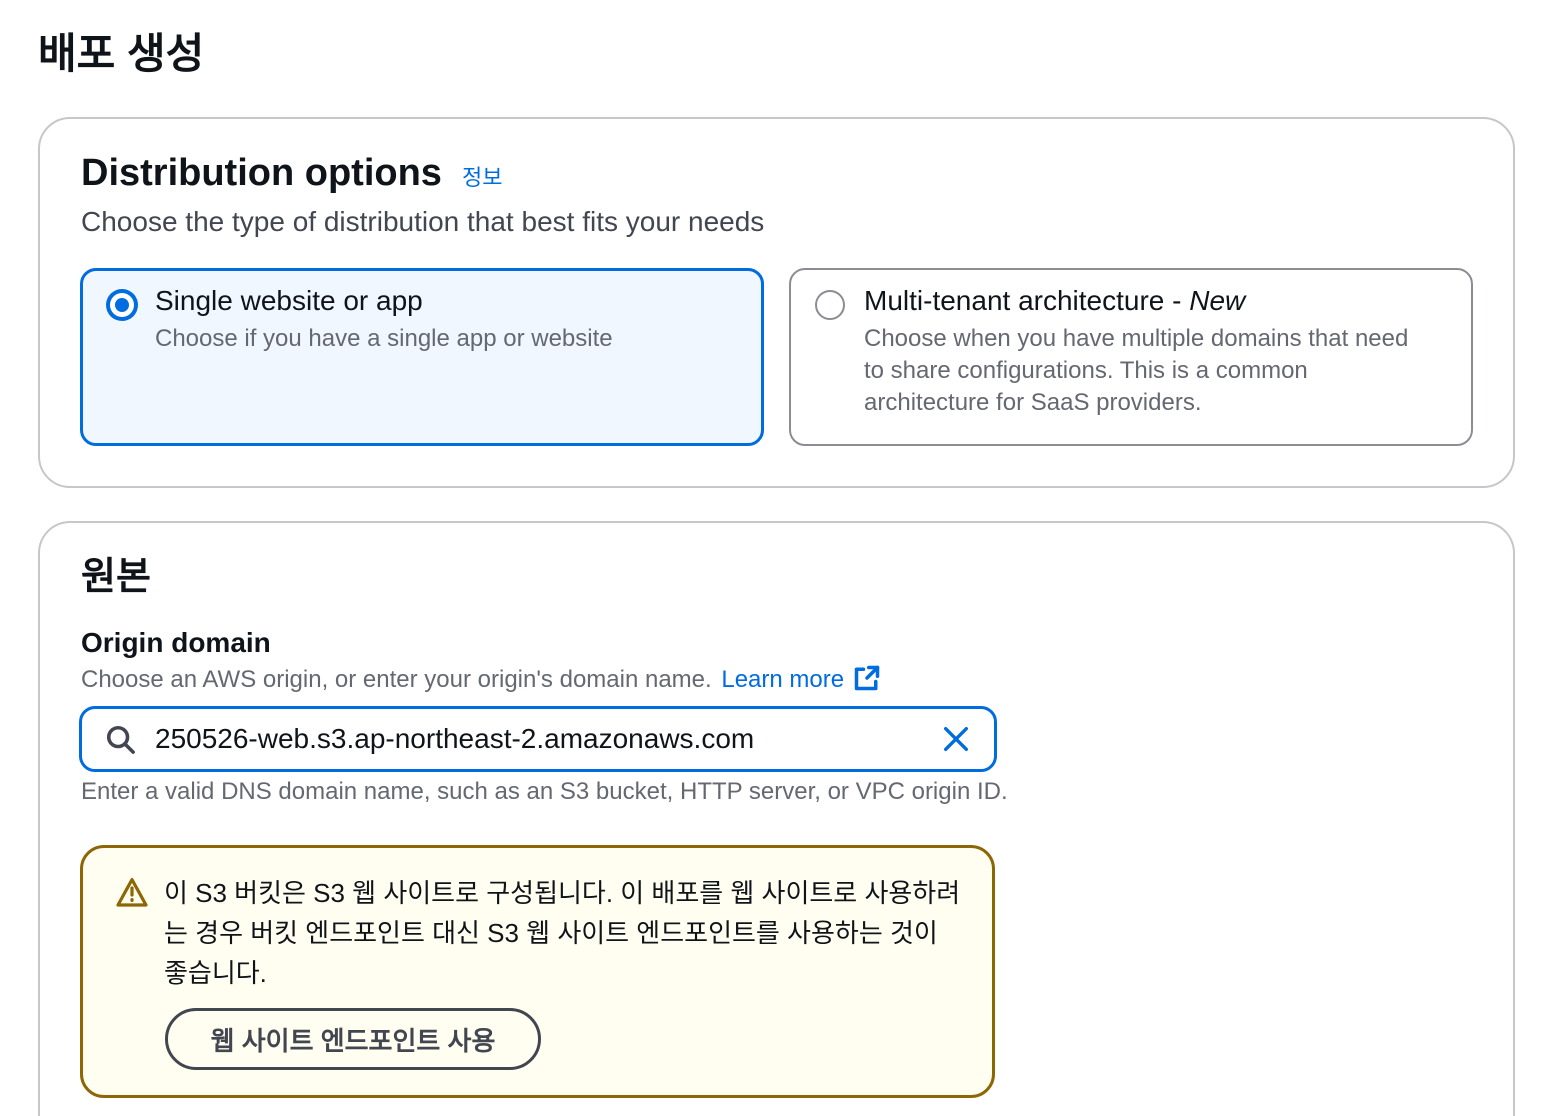 Image resolution: width=1544 pixels, height=1116 pixels. What do you see at coordinates (121, 53) in the screenshot?
I see `page-title: 배포 생성` at bounding box center [121, 53].